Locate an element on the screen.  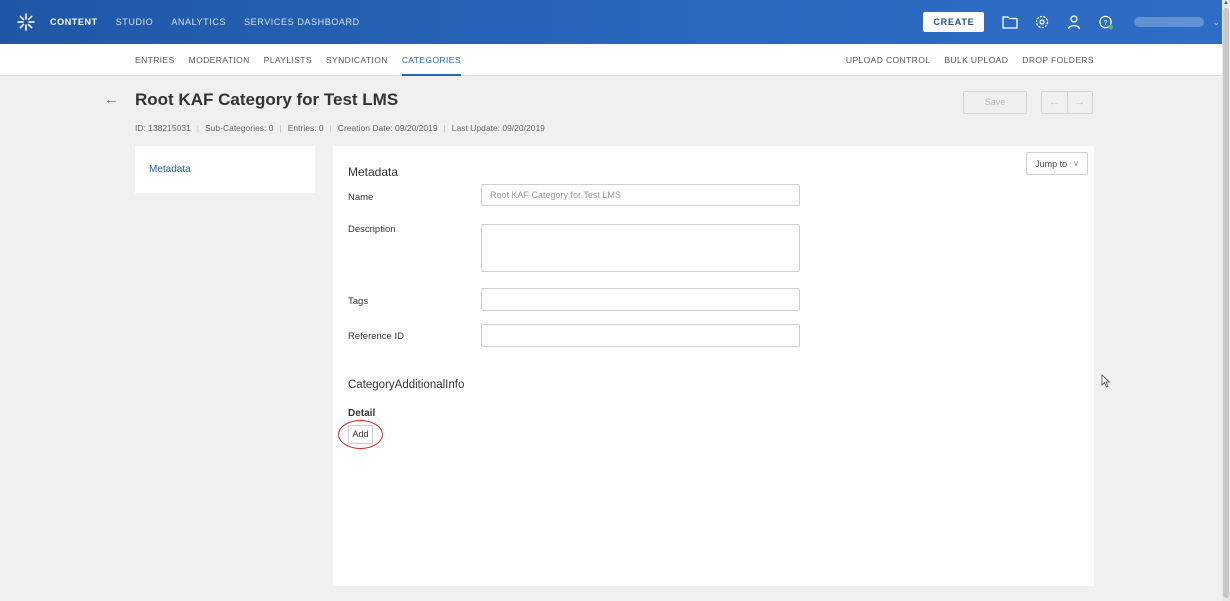
top-right-actions: CREATE ? ⌄ is located at coordinates (1072, 22).